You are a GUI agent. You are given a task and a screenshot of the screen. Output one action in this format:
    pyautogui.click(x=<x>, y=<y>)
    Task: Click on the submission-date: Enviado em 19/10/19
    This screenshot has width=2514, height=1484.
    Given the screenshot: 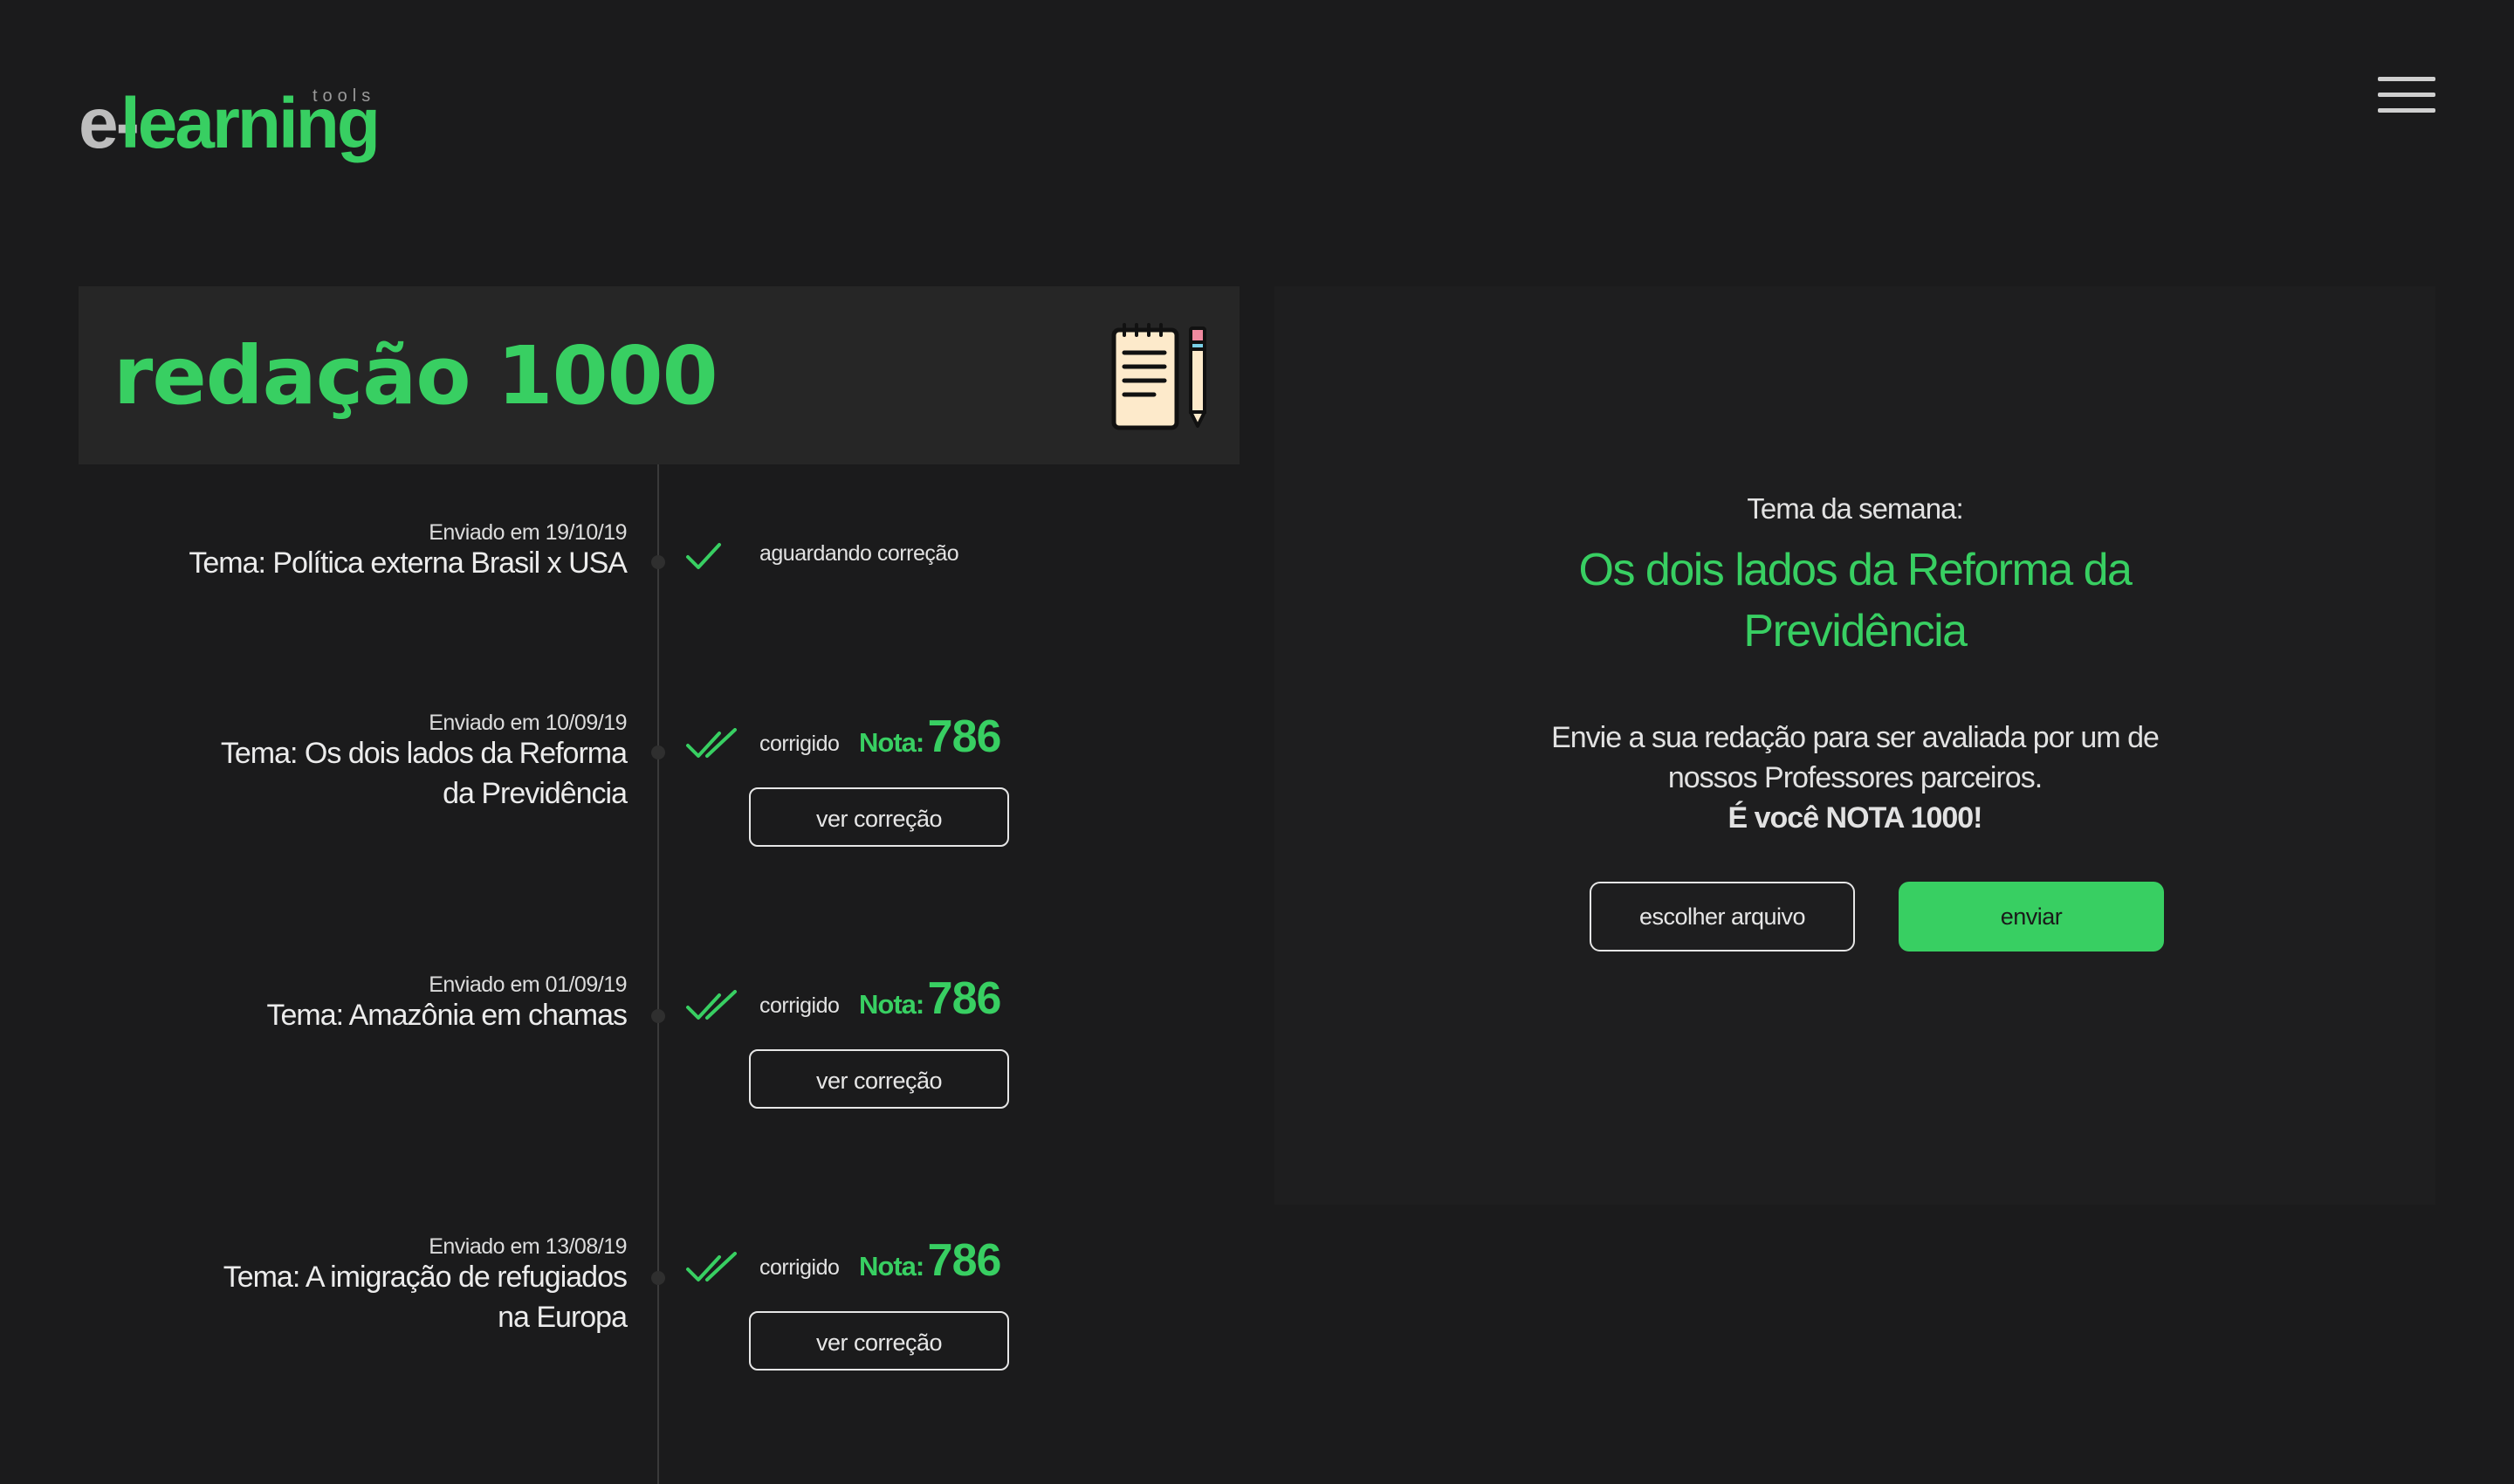 What is the action you would take?
    pyautogui.click(x=528, y=532)
    